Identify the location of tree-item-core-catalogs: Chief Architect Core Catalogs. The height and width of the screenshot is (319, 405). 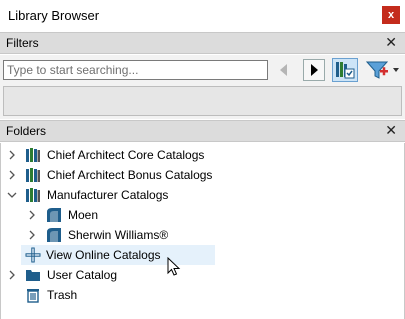
(201, 155).